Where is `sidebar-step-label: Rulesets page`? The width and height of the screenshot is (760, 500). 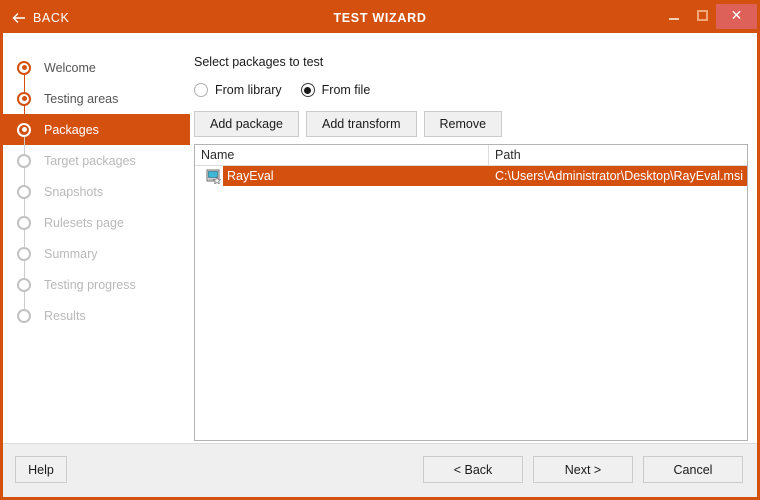
sidebar-step-label: Rulesets page is located at coordinates (84, 222).